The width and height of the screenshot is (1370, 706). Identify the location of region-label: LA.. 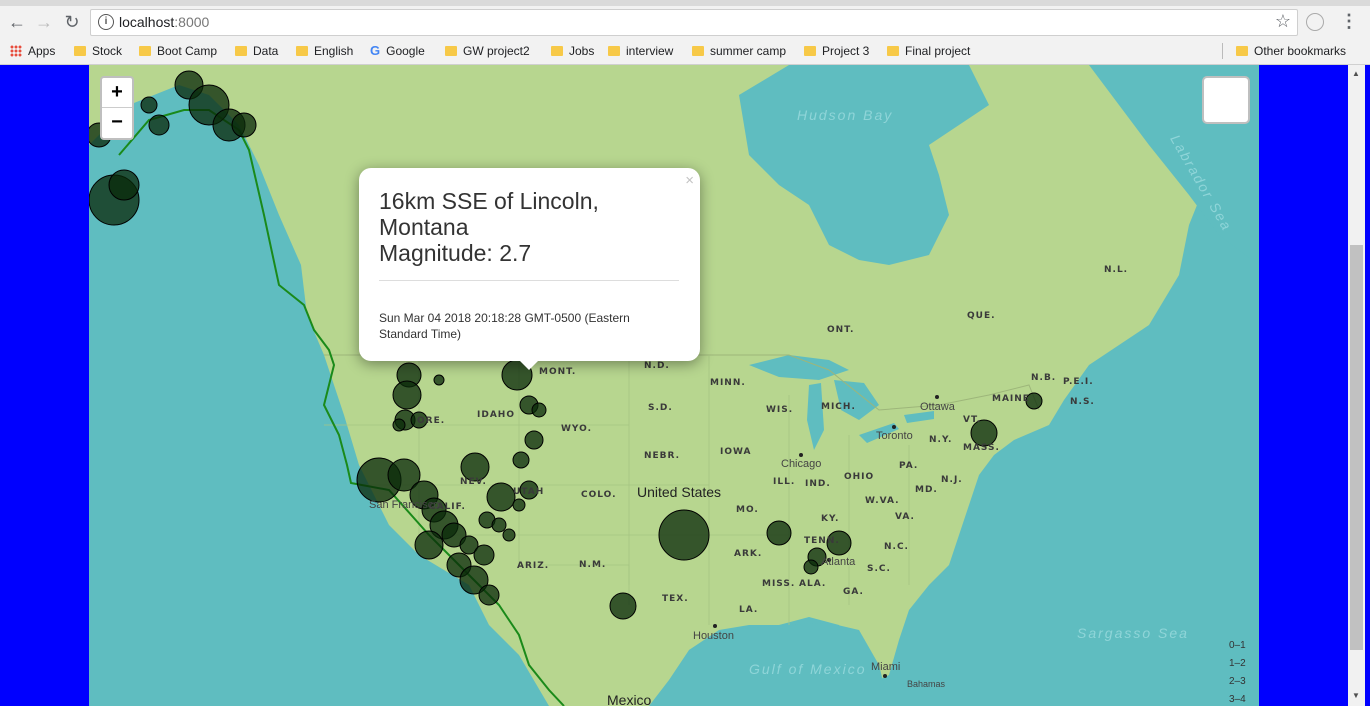
(749, 610).